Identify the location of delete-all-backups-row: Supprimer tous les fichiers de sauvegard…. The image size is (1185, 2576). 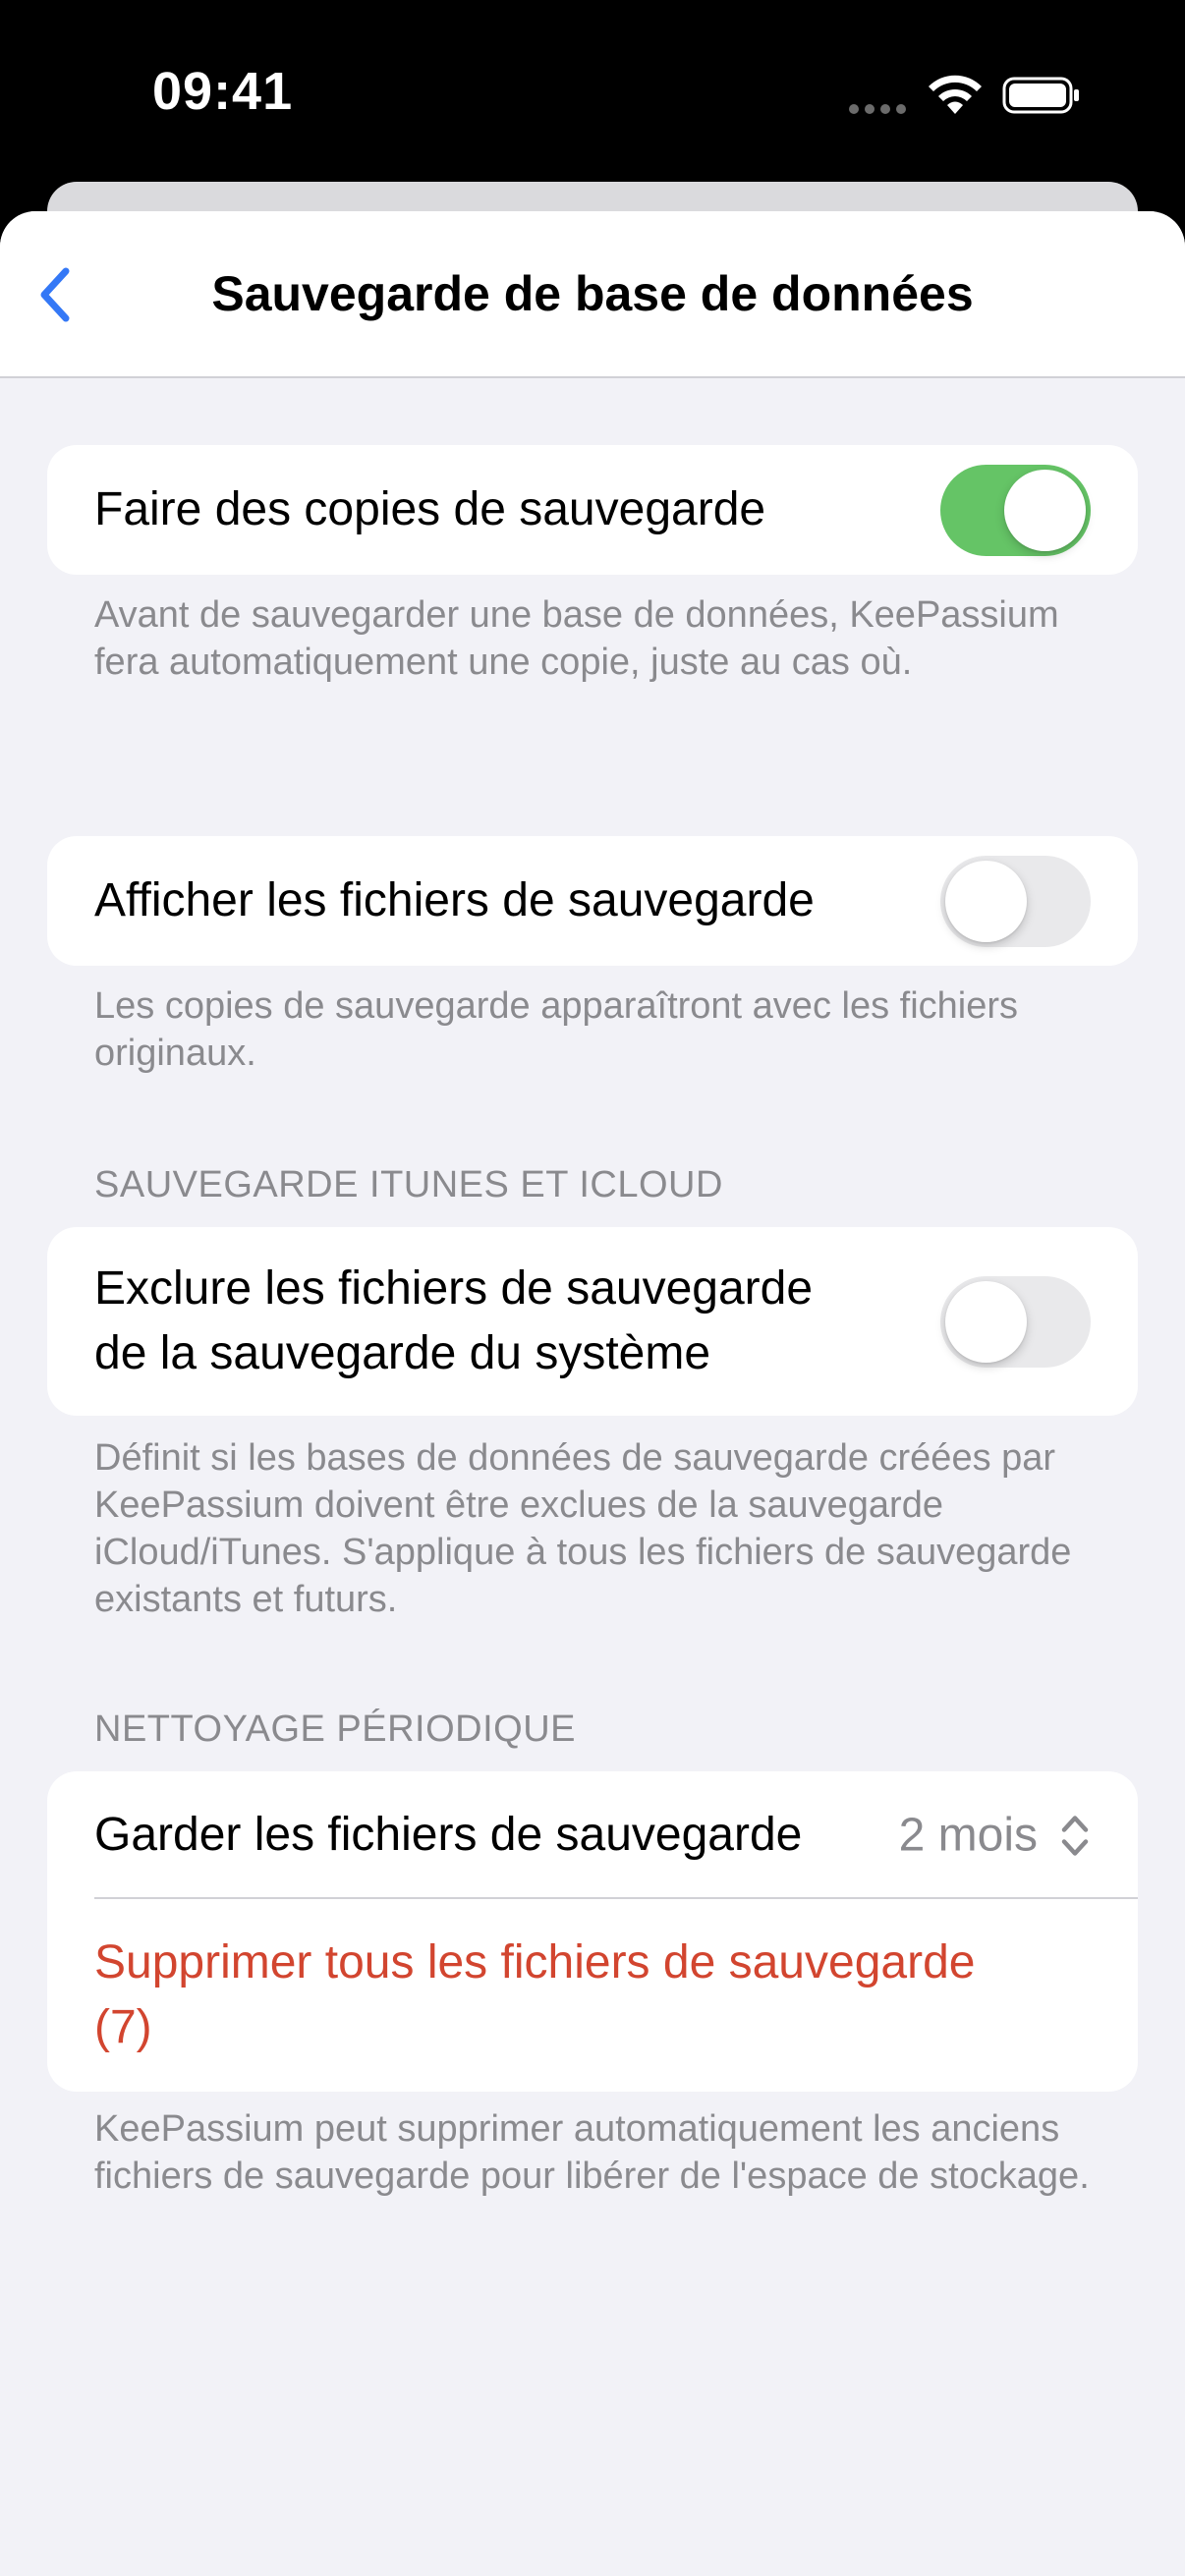
(592, 1995).